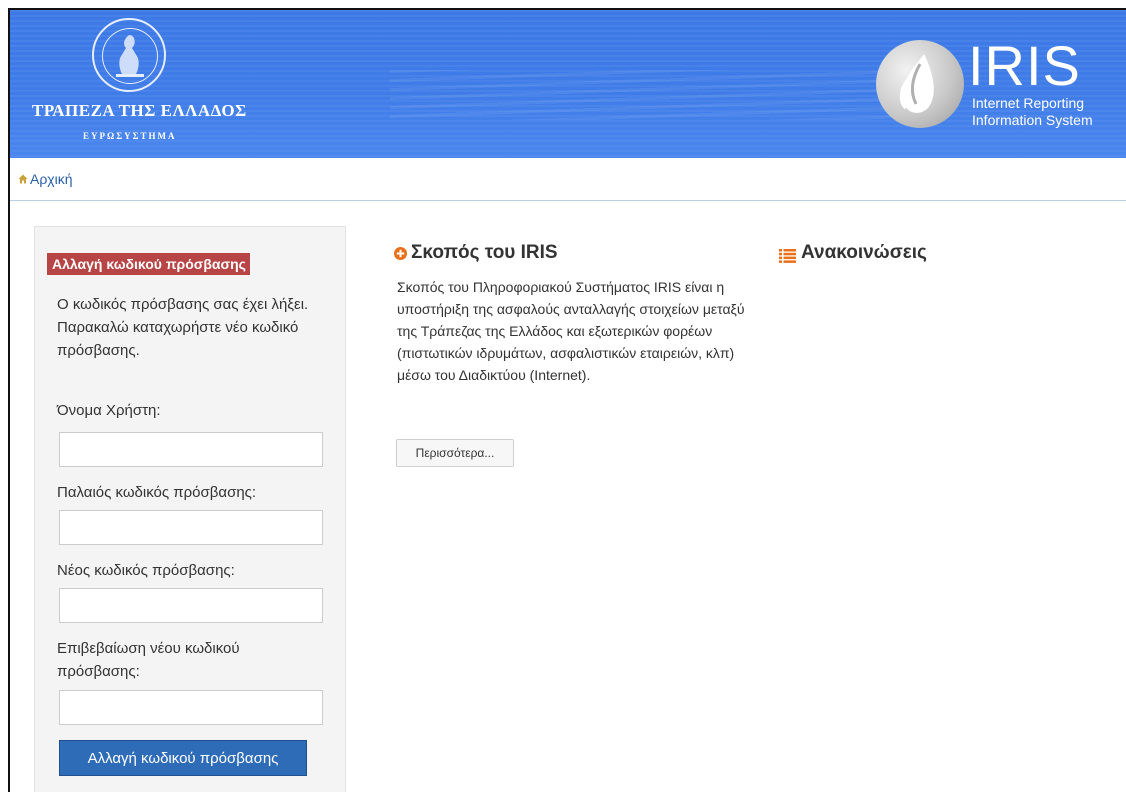  Describe the element at coordinates (23, 179) in the screenshot. I see `home-icon` at that location.